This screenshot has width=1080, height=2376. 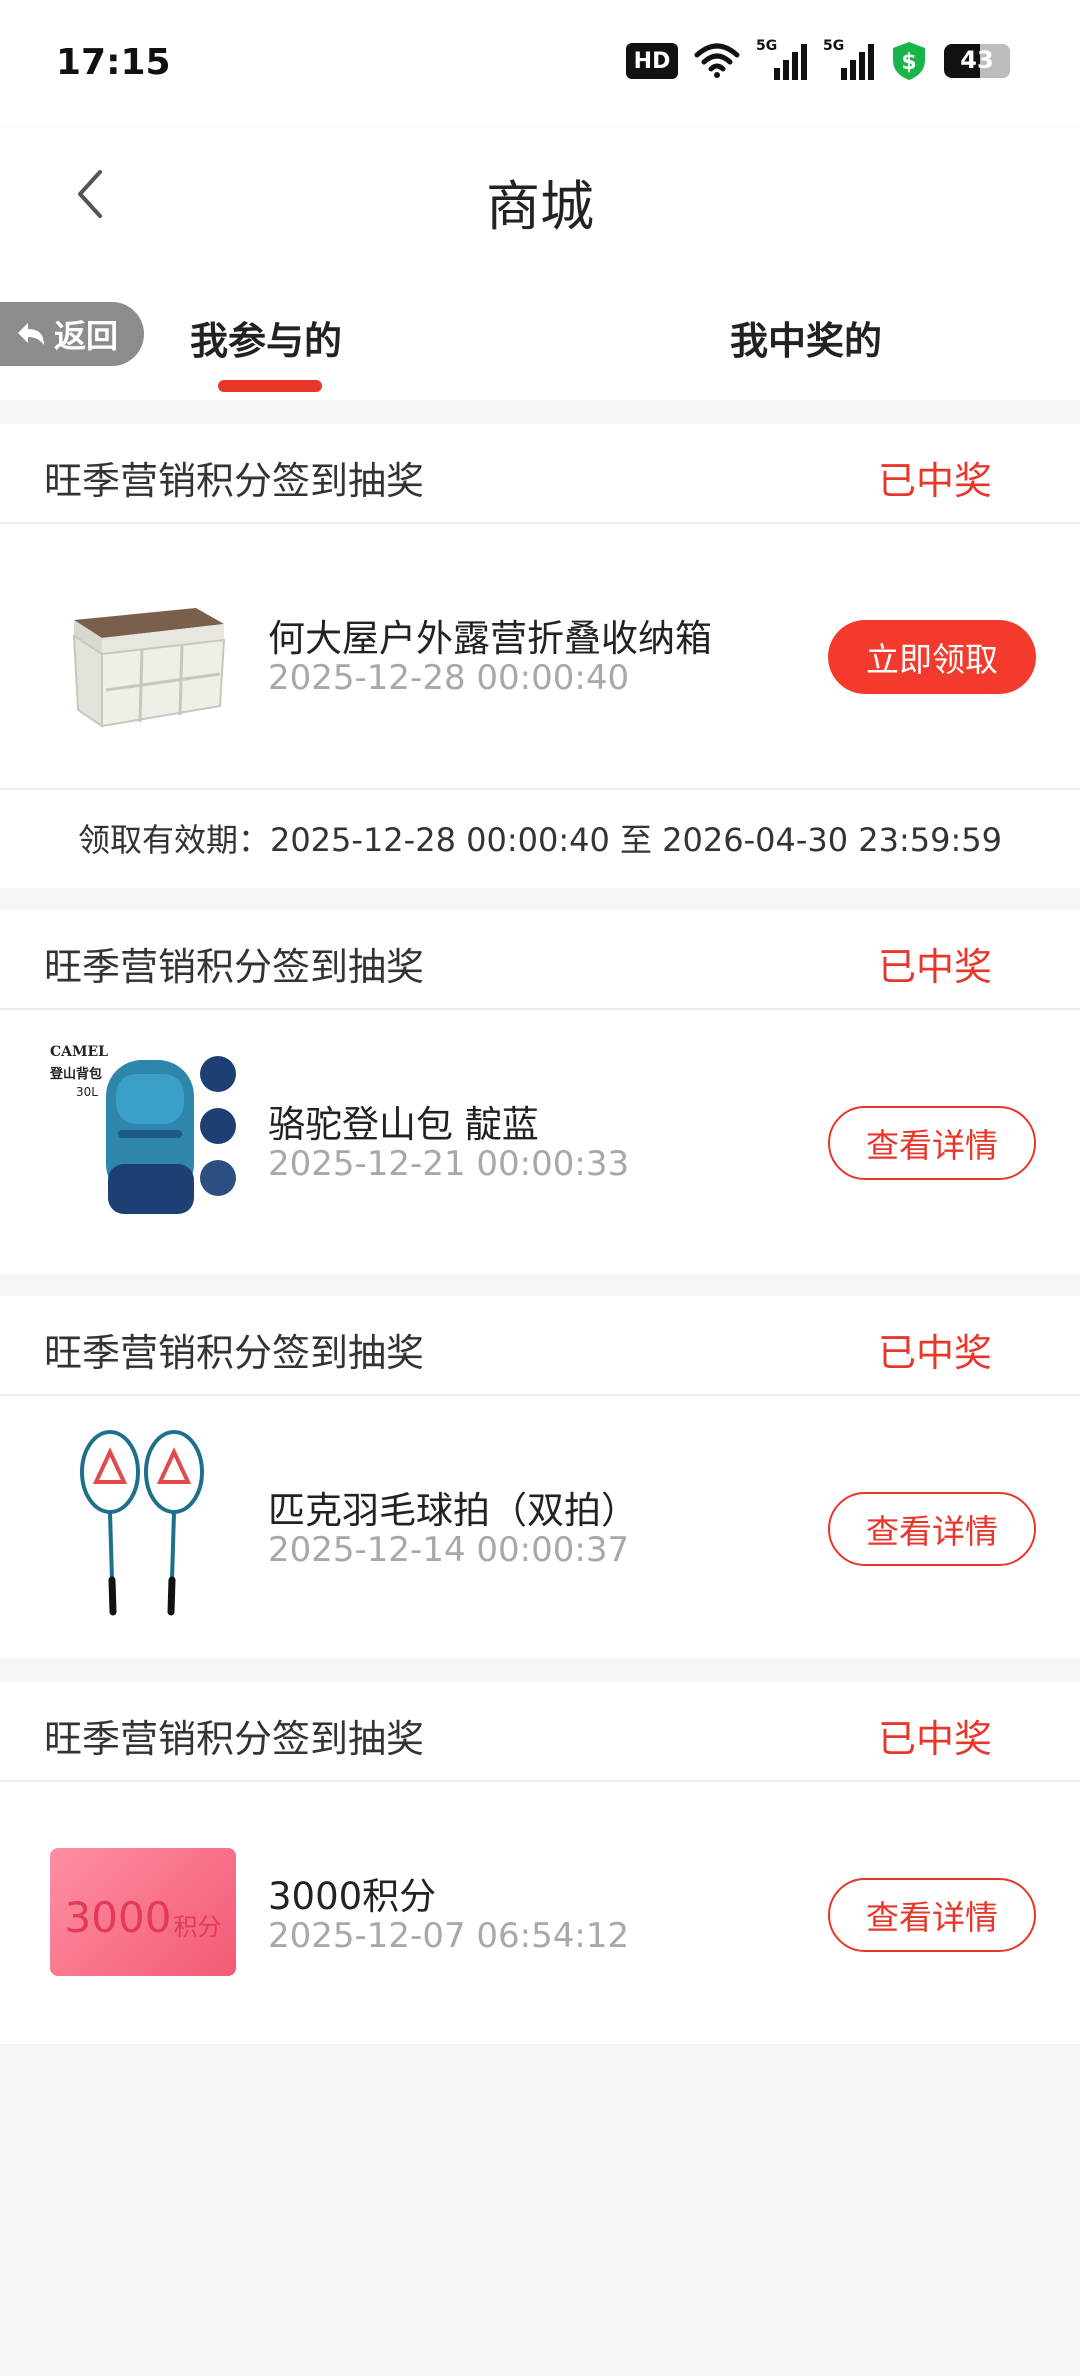 What do you see at coordinates (31, 334) in the screenshot?
I see `return-arrow-icon` at bounding box center [31, 334].